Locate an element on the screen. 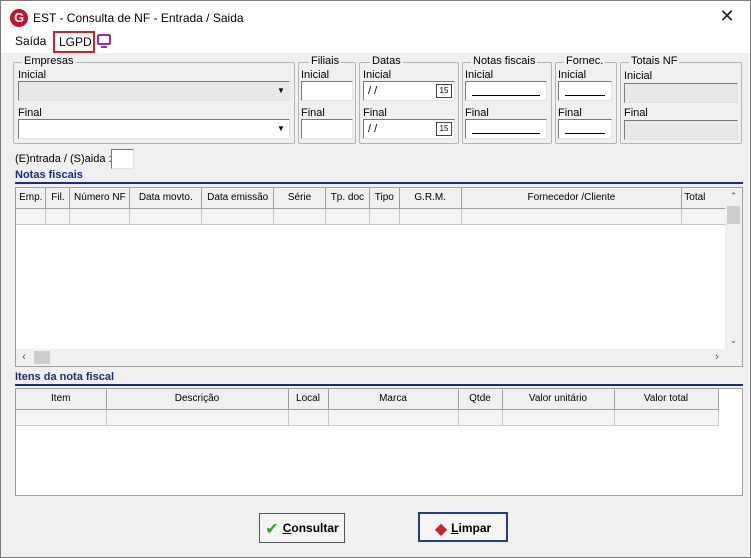 The image size is (751, 558). notas-final-input is located at coordinates (506, 129).